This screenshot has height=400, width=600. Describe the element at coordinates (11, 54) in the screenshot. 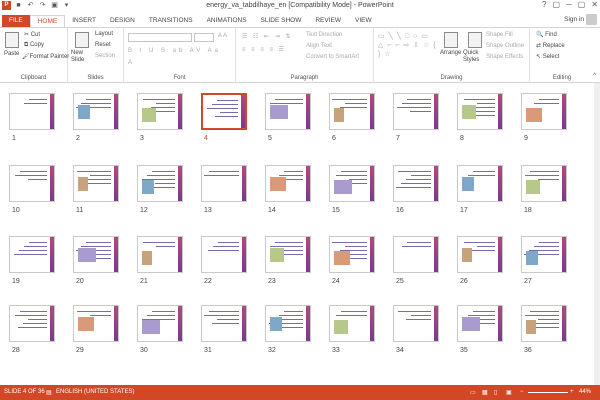

I see `paste-button: Paste` at that location.